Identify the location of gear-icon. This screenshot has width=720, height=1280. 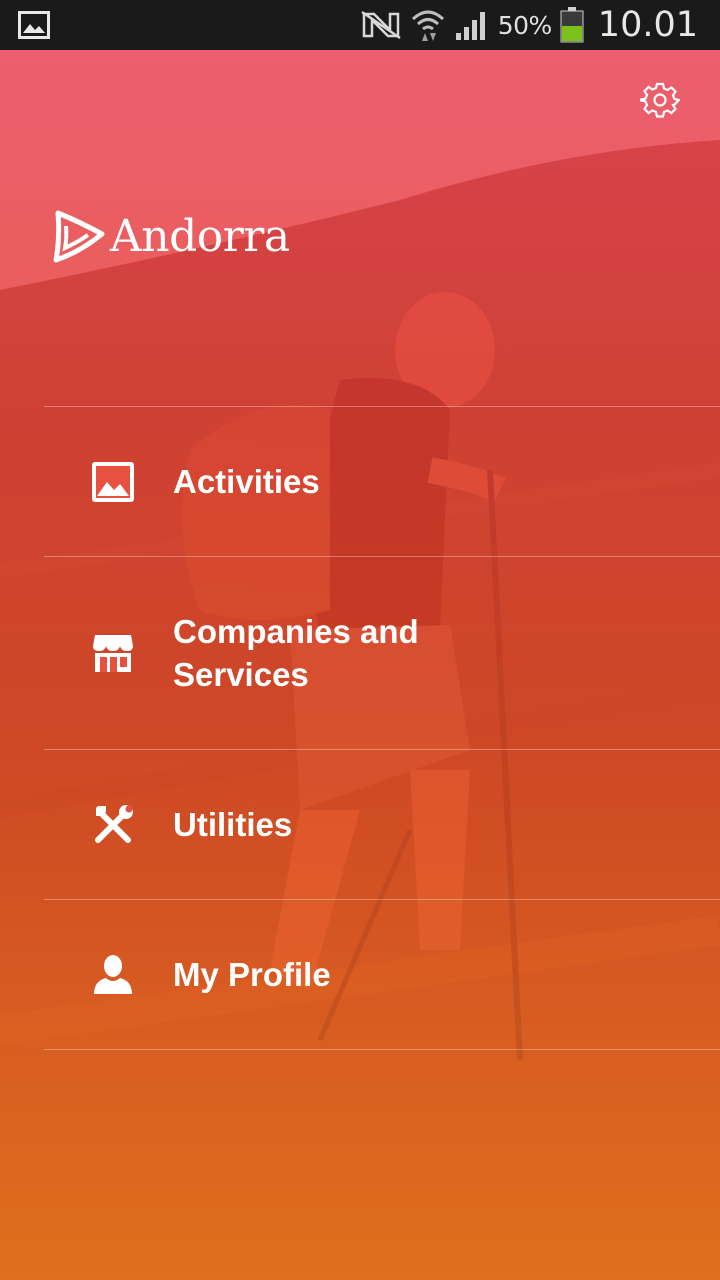
(660, 100).